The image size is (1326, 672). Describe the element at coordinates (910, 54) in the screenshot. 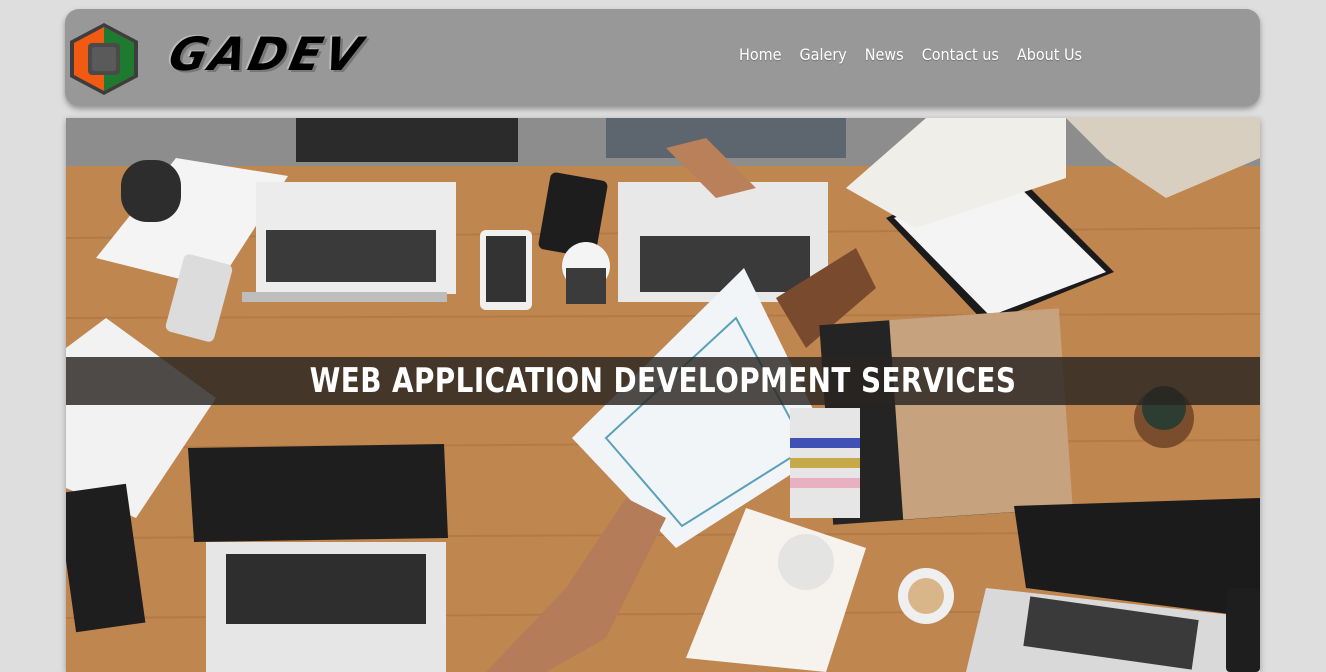

I see `main-nav: Home Galery News Contact us About Us` at that location.